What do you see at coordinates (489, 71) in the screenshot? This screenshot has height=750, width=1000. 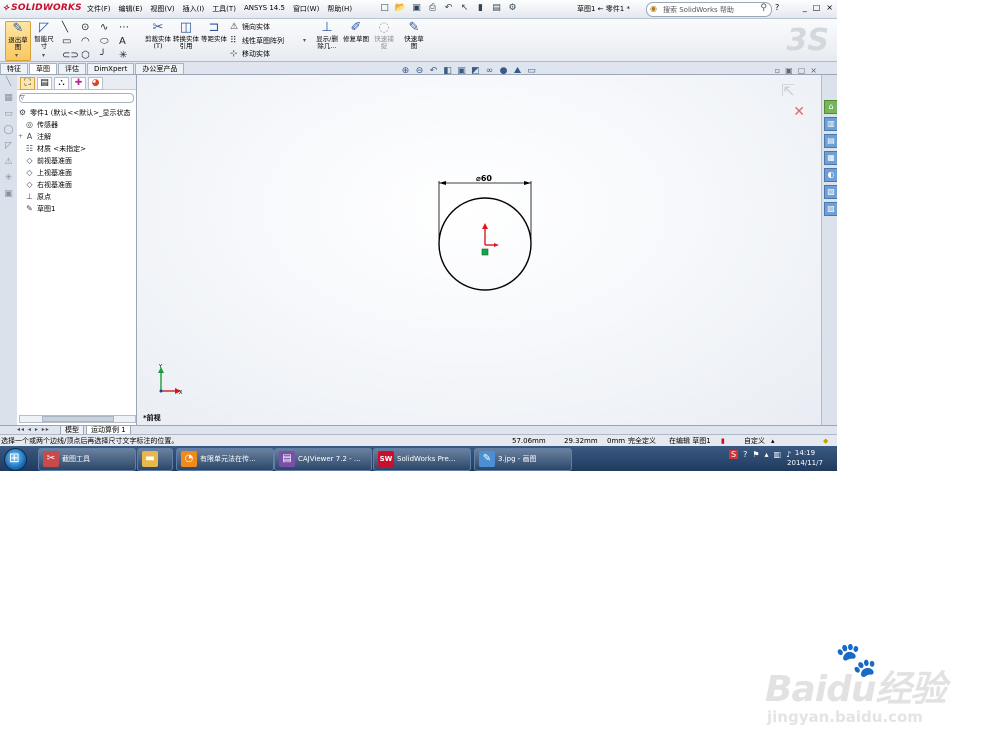 I see `hide-show-icon: ∞` at bounding box center [489, 71].